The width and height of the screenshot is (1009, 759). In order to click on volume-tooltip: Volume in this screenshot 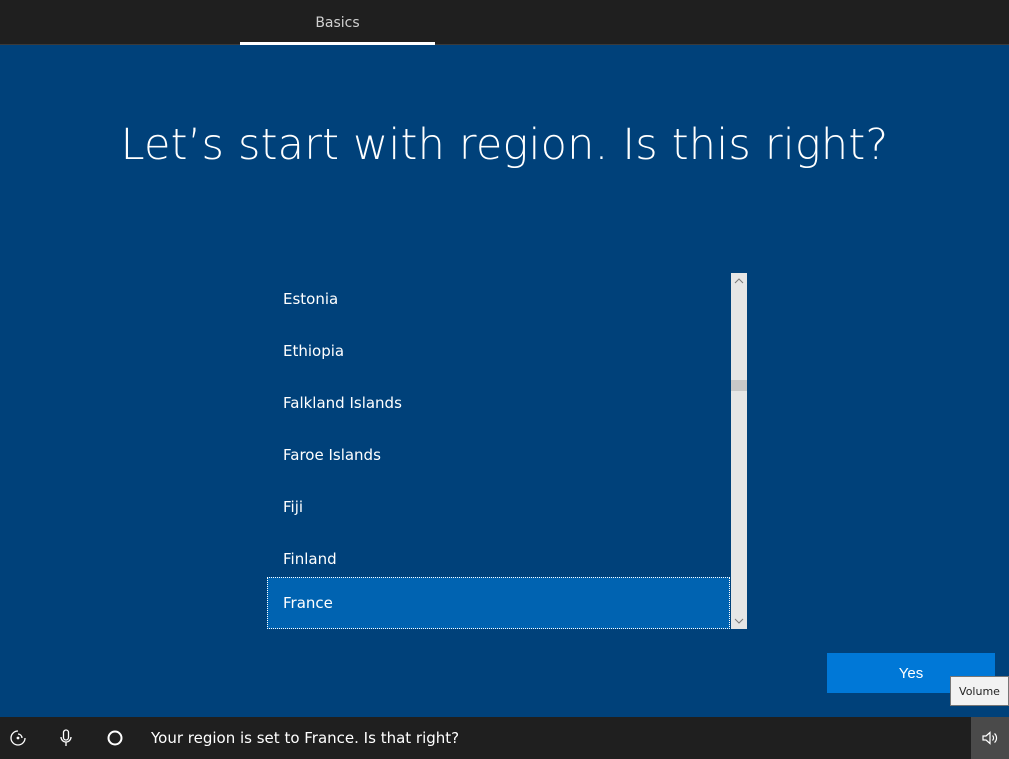, I will do `click(979, 691)`.